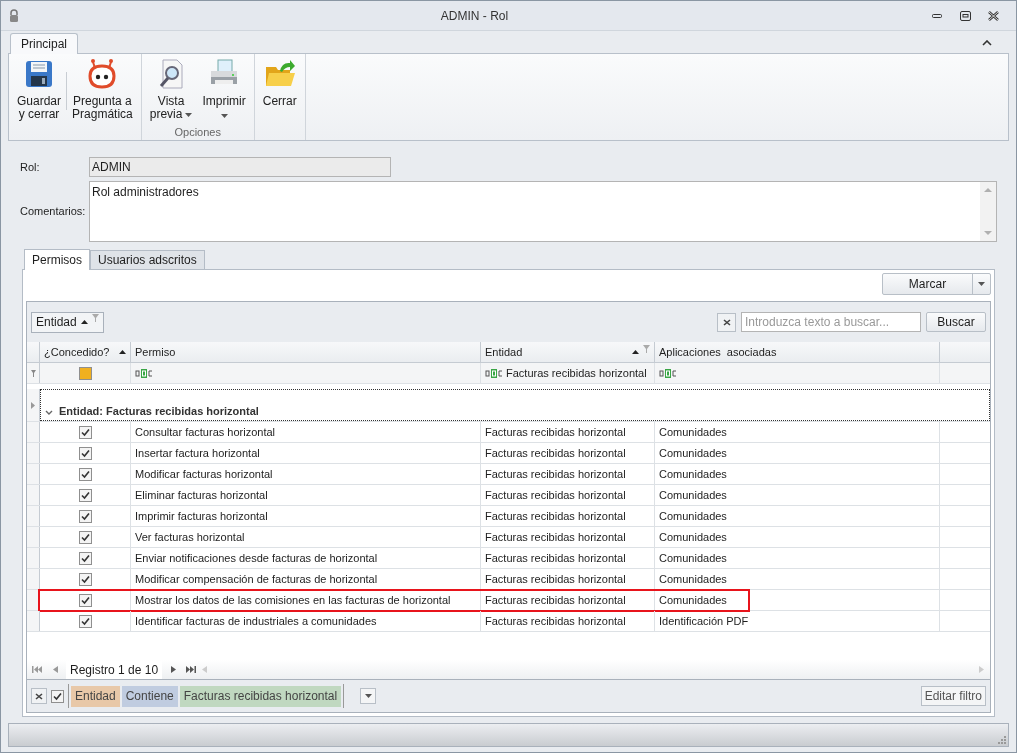 This screenshot has width=1017, height=753. I want to click on filter-token: Entidad, so click(95, 696).